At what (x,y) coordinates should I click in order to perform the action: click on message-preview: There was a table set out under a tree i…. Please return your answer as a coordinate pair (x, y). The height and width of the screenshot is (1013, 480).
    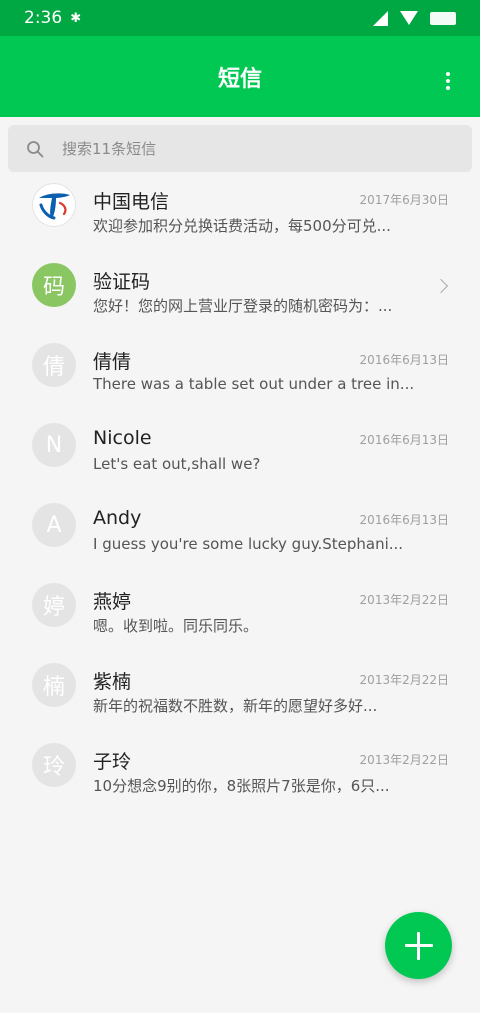
    Looking at the image, I should click on (253, 384).